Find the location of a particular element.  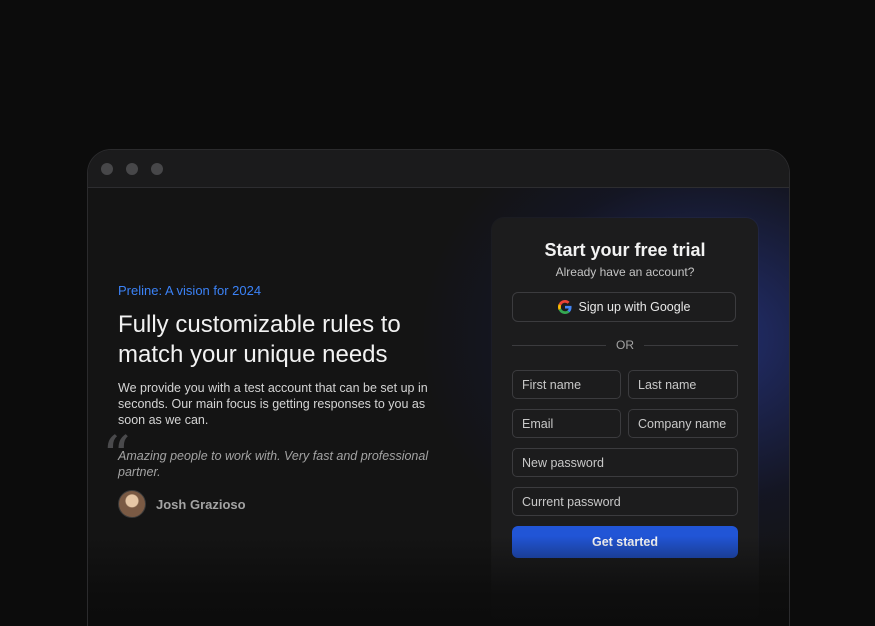

hero-headline-line2: match your unique needs is located at coordinates (253, 354).